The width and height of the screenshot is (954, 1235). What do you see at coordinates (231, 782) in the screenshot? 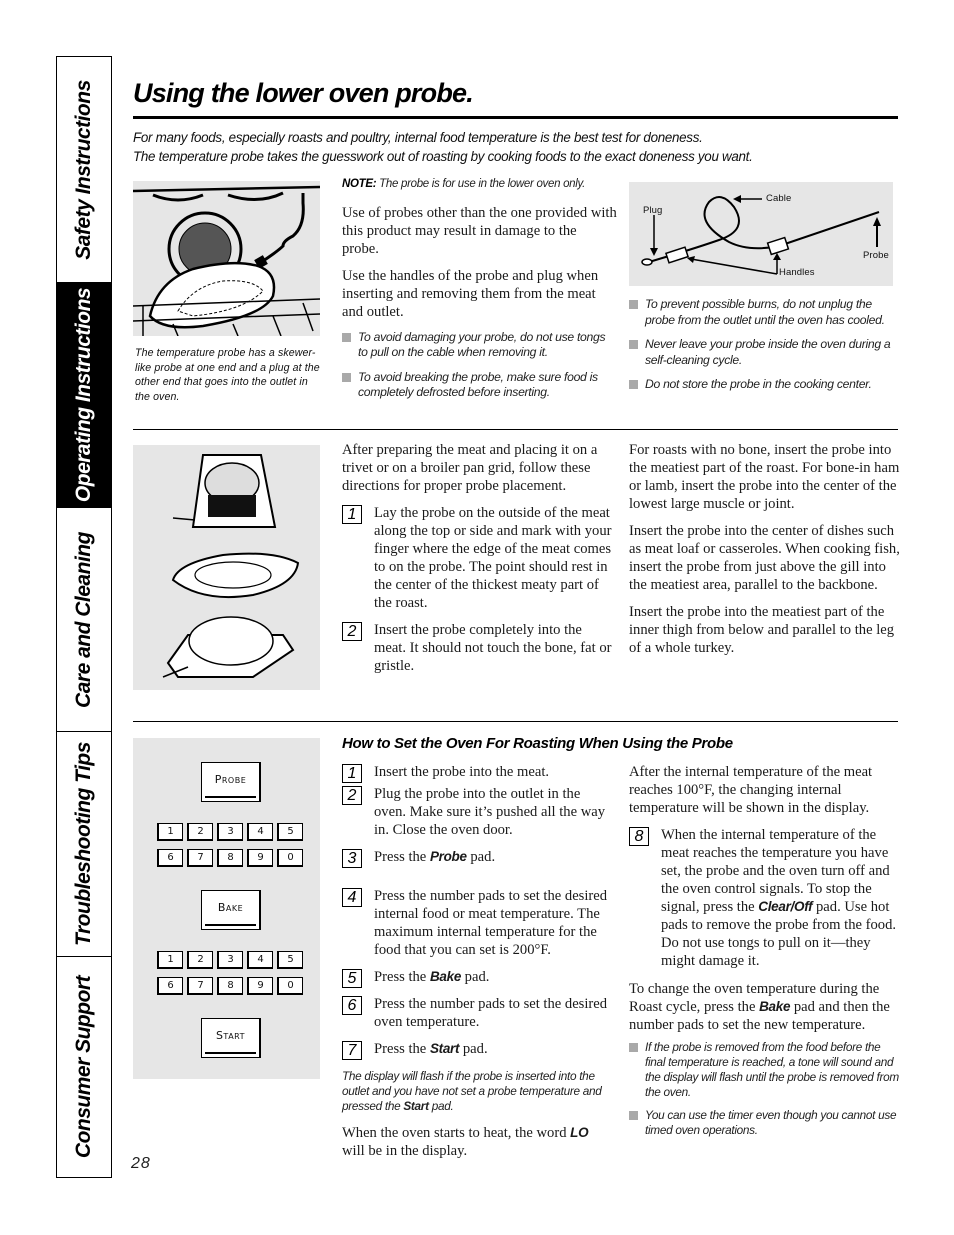
I see `probe-pad: Probe` at bounding box center [231, 782].